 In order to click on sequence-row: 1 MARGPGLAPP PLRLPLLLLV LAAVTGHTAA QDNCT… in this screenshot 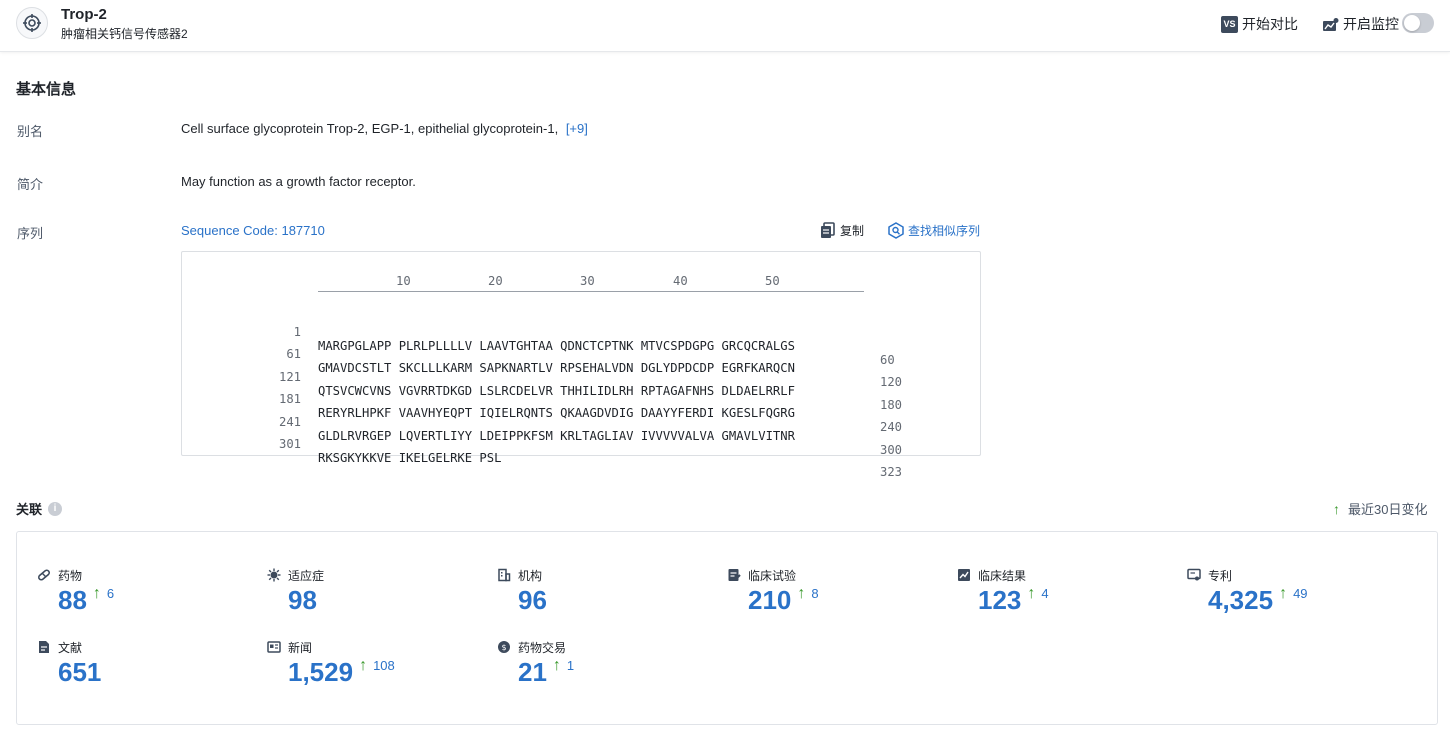, I will do `click(581, 339)`.